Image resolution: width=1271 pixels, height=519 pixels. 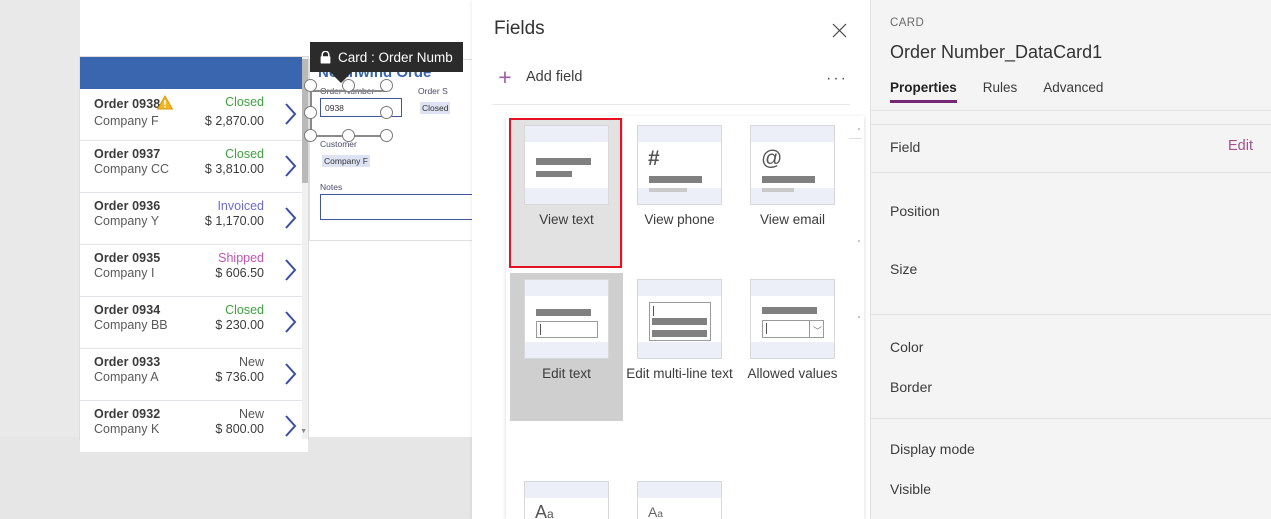 I want to click on resize-handle-w, so click(x=310, y=112).